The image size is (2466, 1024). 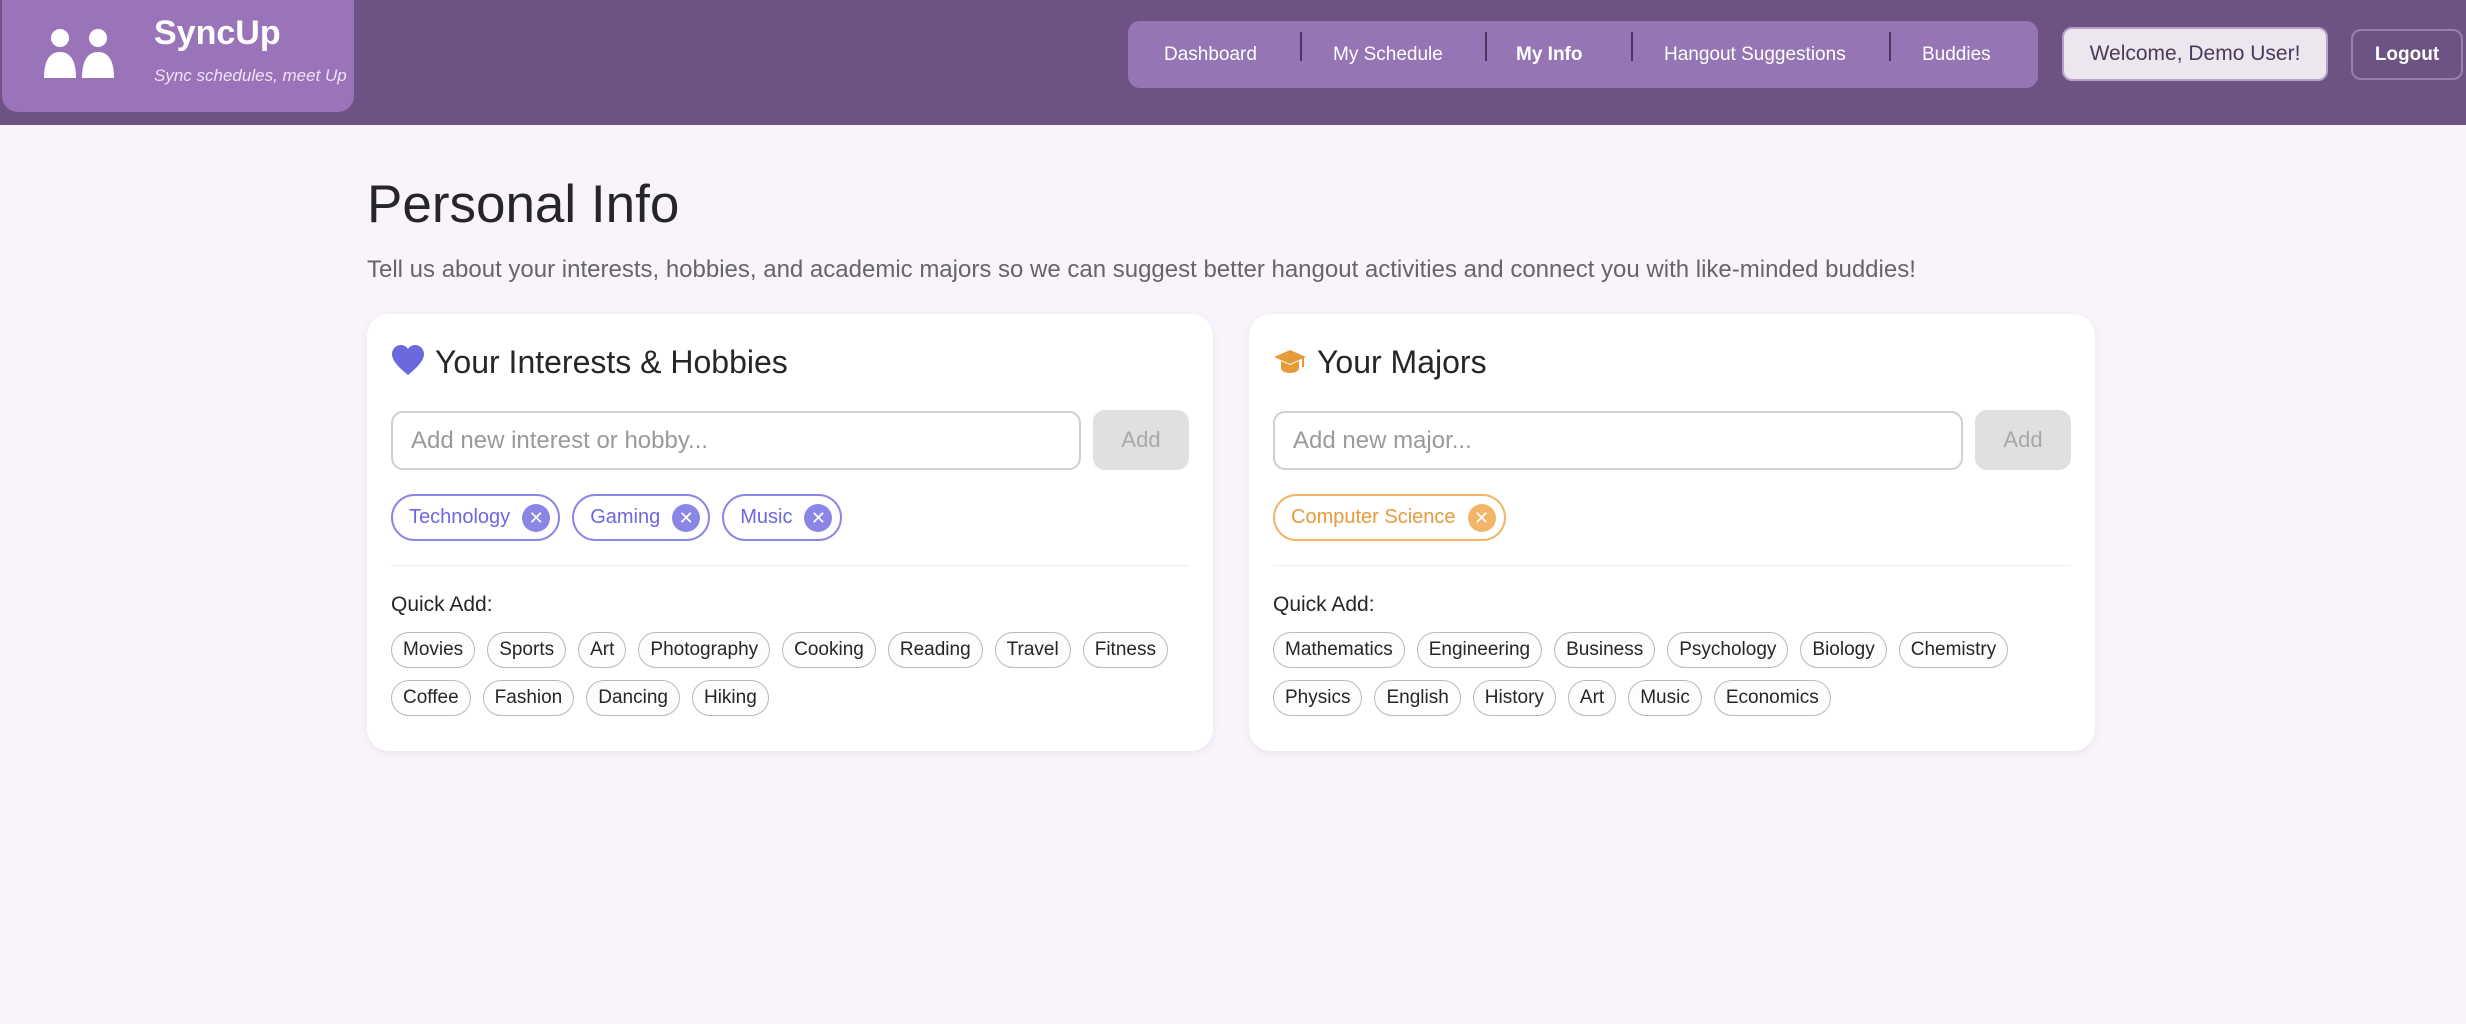 What do you see at coordinates (1318, 698) in the screenshot?
I see `quick-add-chip: Physics` at bounding box center [1318, 698].